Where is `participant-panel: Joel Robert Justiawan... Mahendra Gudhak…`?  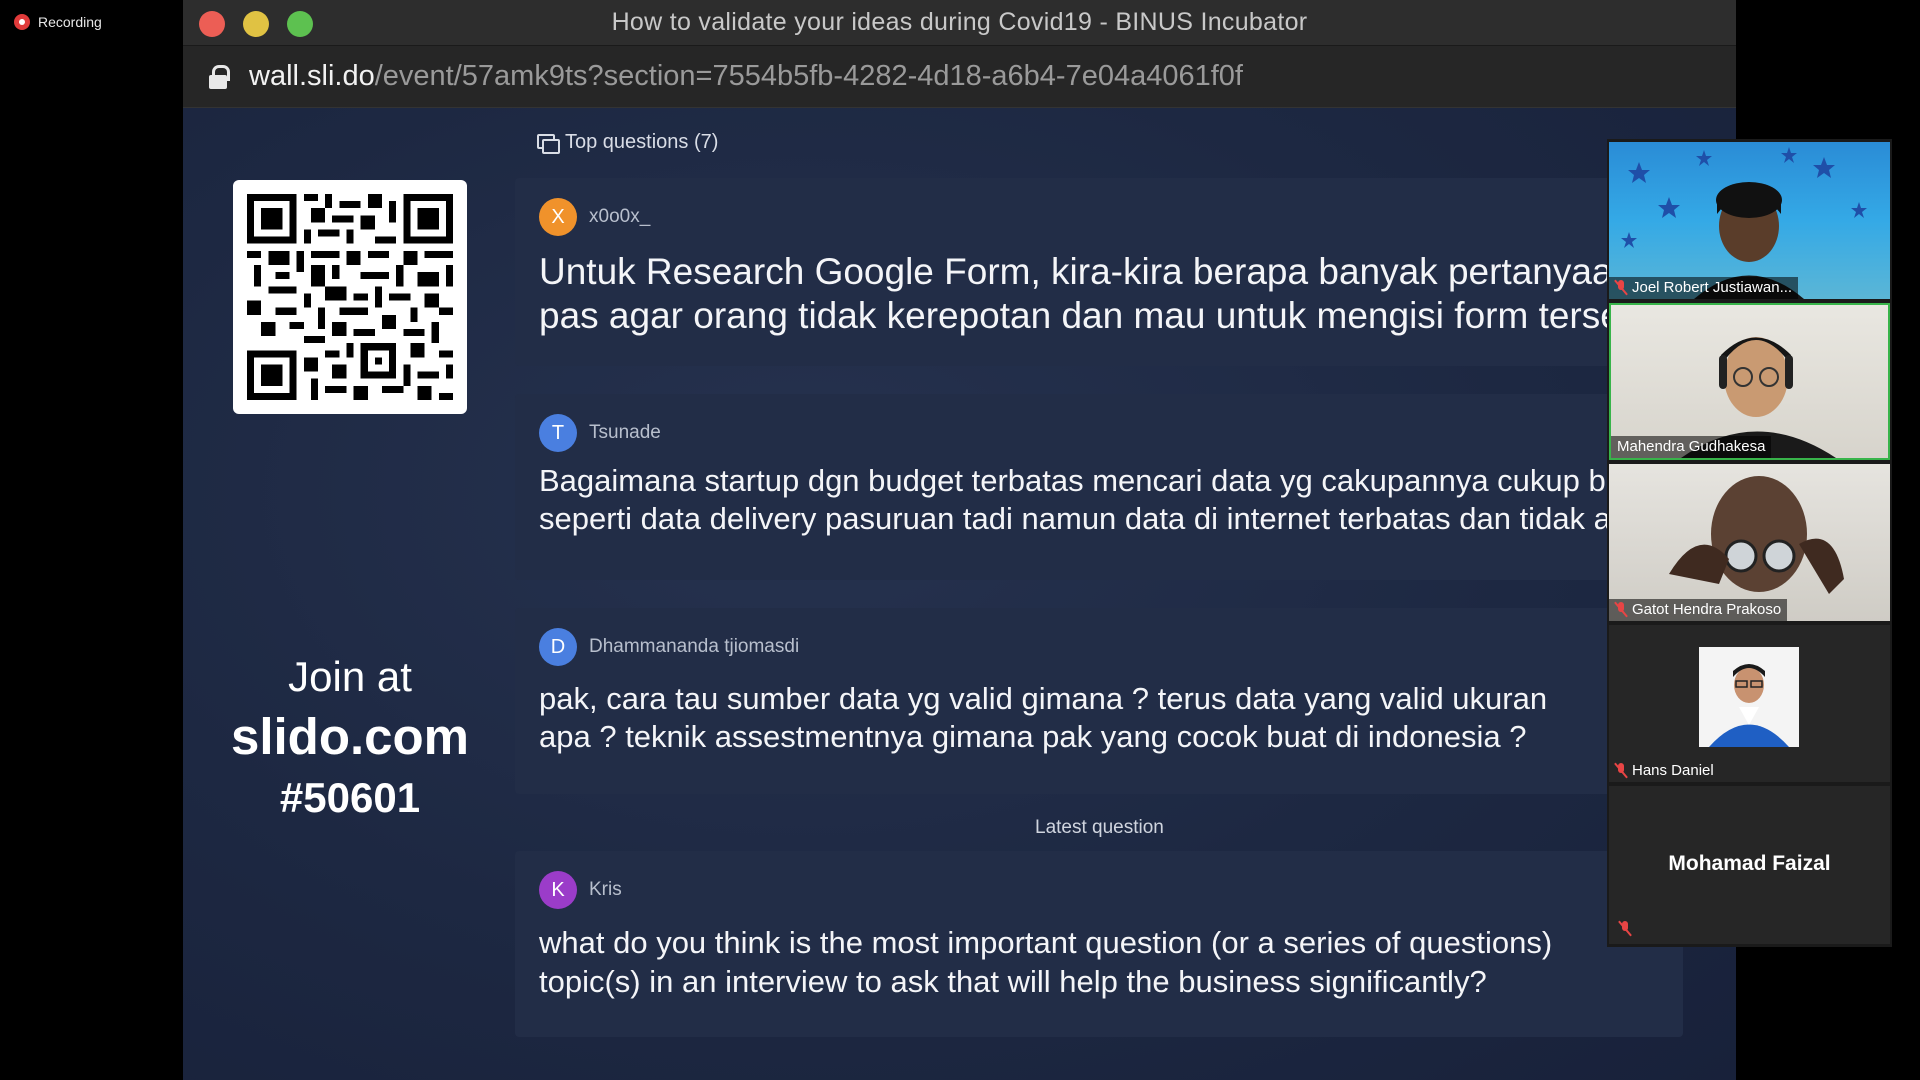 participant-panel: Joel Robert Justiawan... Mahendra Gudhak… is located at coordinates (1749, 543).